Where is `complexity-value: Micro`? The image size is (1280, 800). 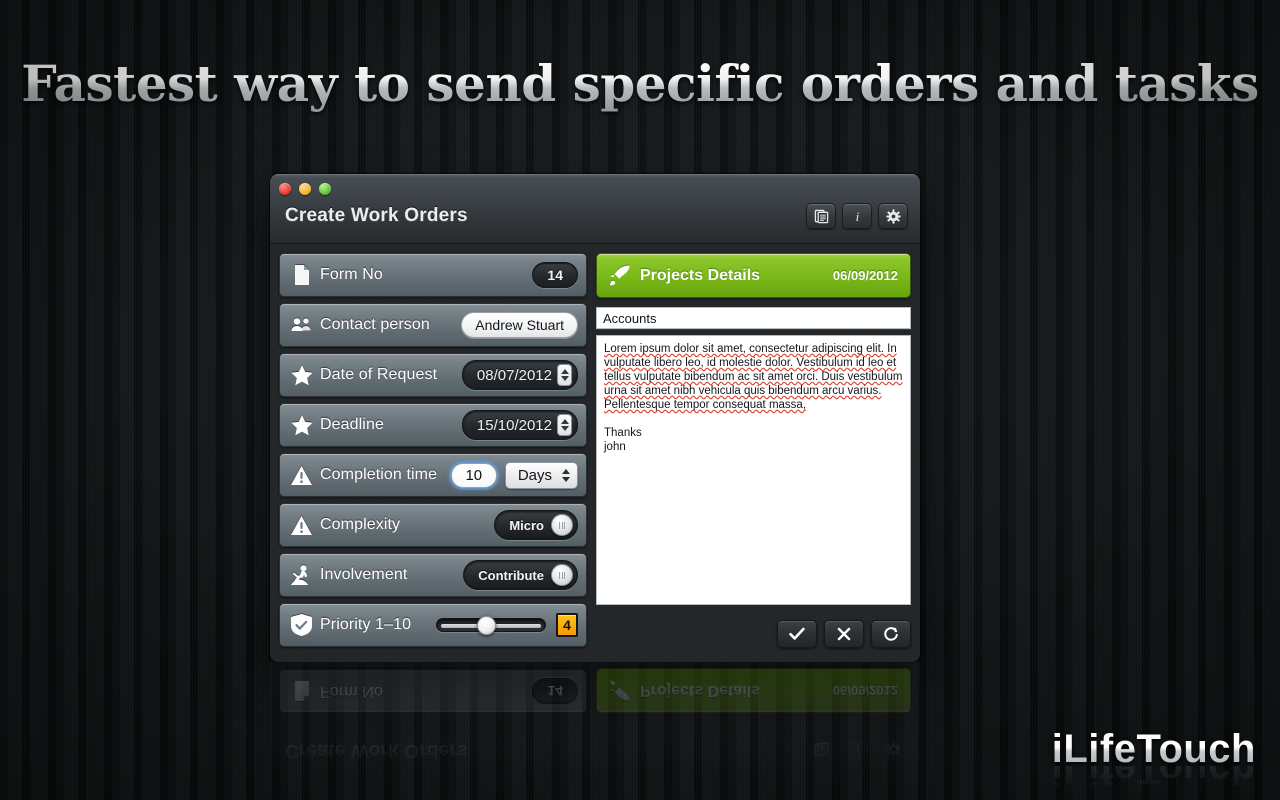 complexity-value: Micro is located at coordinates (526, 525).